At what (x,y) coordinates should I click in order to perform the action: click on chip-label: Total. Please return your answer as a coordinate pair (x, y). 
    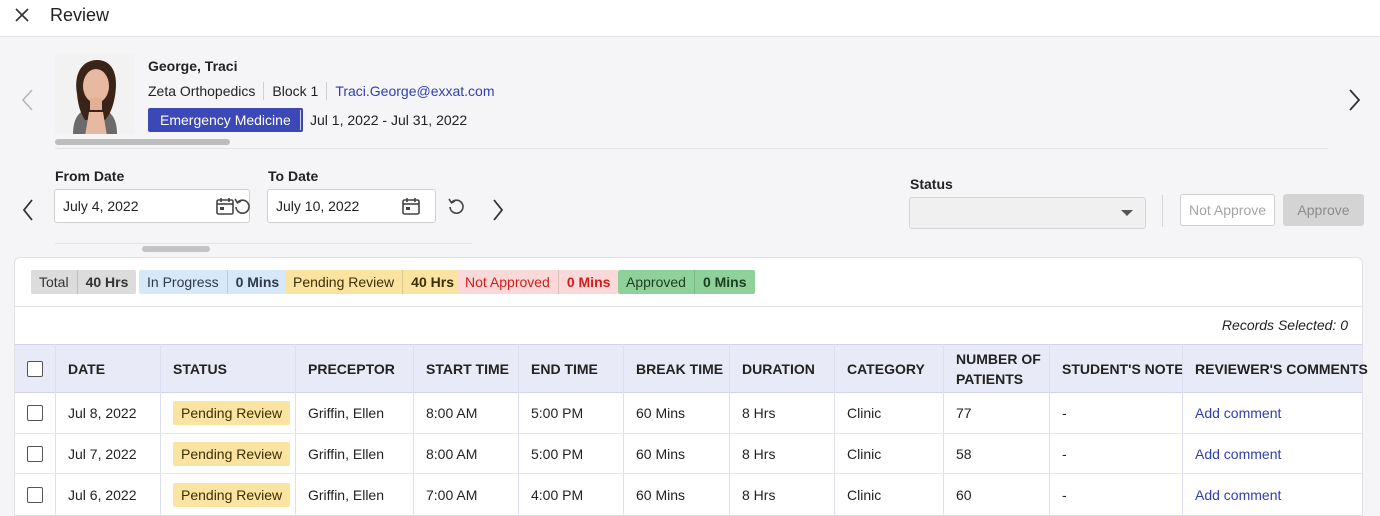
    Looking at the image, I should click on (54, 282).